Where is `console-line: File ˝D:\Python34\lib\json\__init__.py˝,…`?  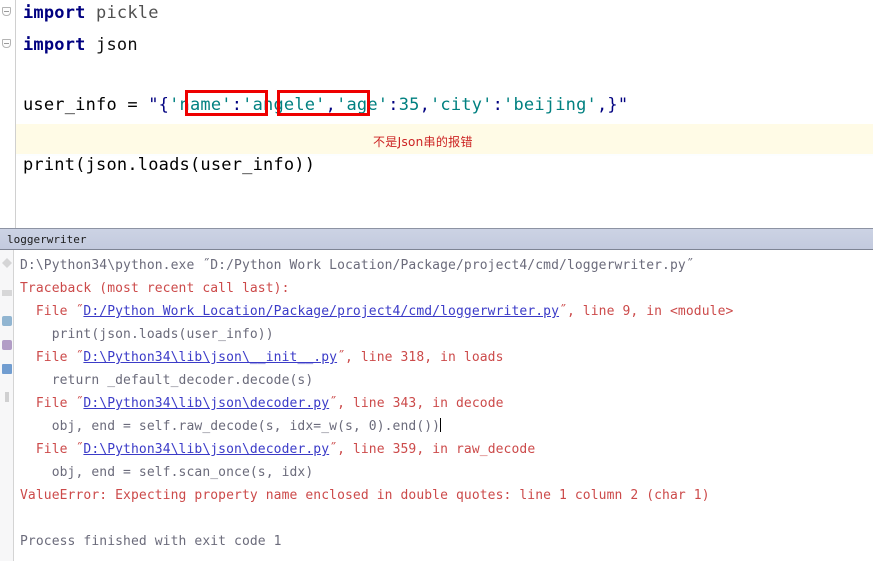 console-line: File ˝D:\Python34\lib\json\__init__.py˝,… is located at coordinates (446, 357).